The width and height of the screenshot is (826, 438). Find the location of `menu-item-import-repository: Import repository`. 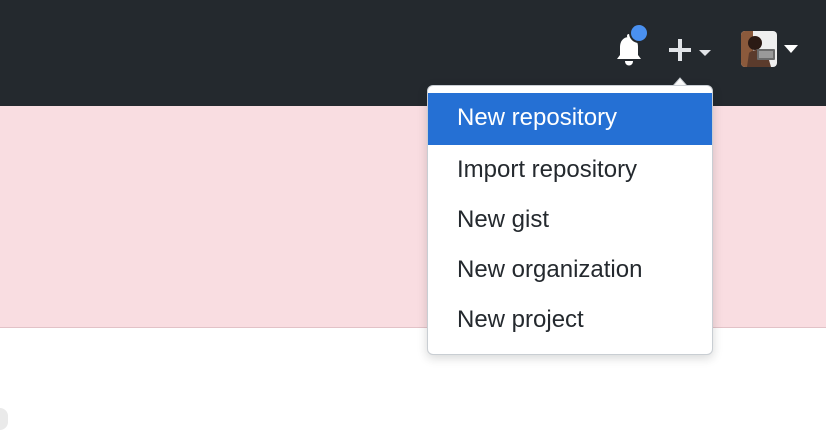

menu-item-import-repository: Import repository is located at coordinates (570, 170).